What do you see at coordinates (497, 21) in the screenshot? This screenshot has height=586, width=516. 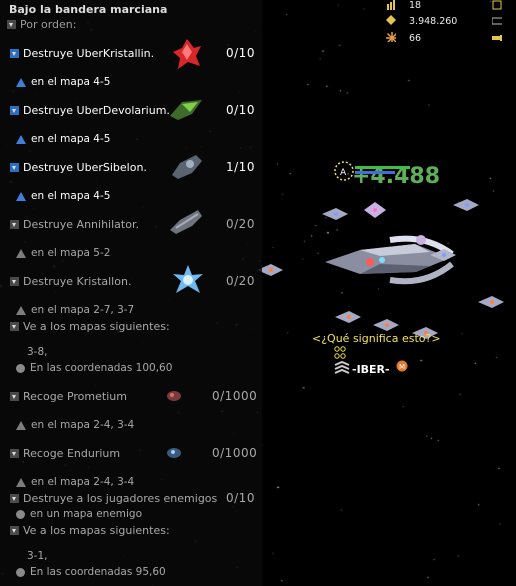 I see `ammo-icon` at bounding box center [497, 21].